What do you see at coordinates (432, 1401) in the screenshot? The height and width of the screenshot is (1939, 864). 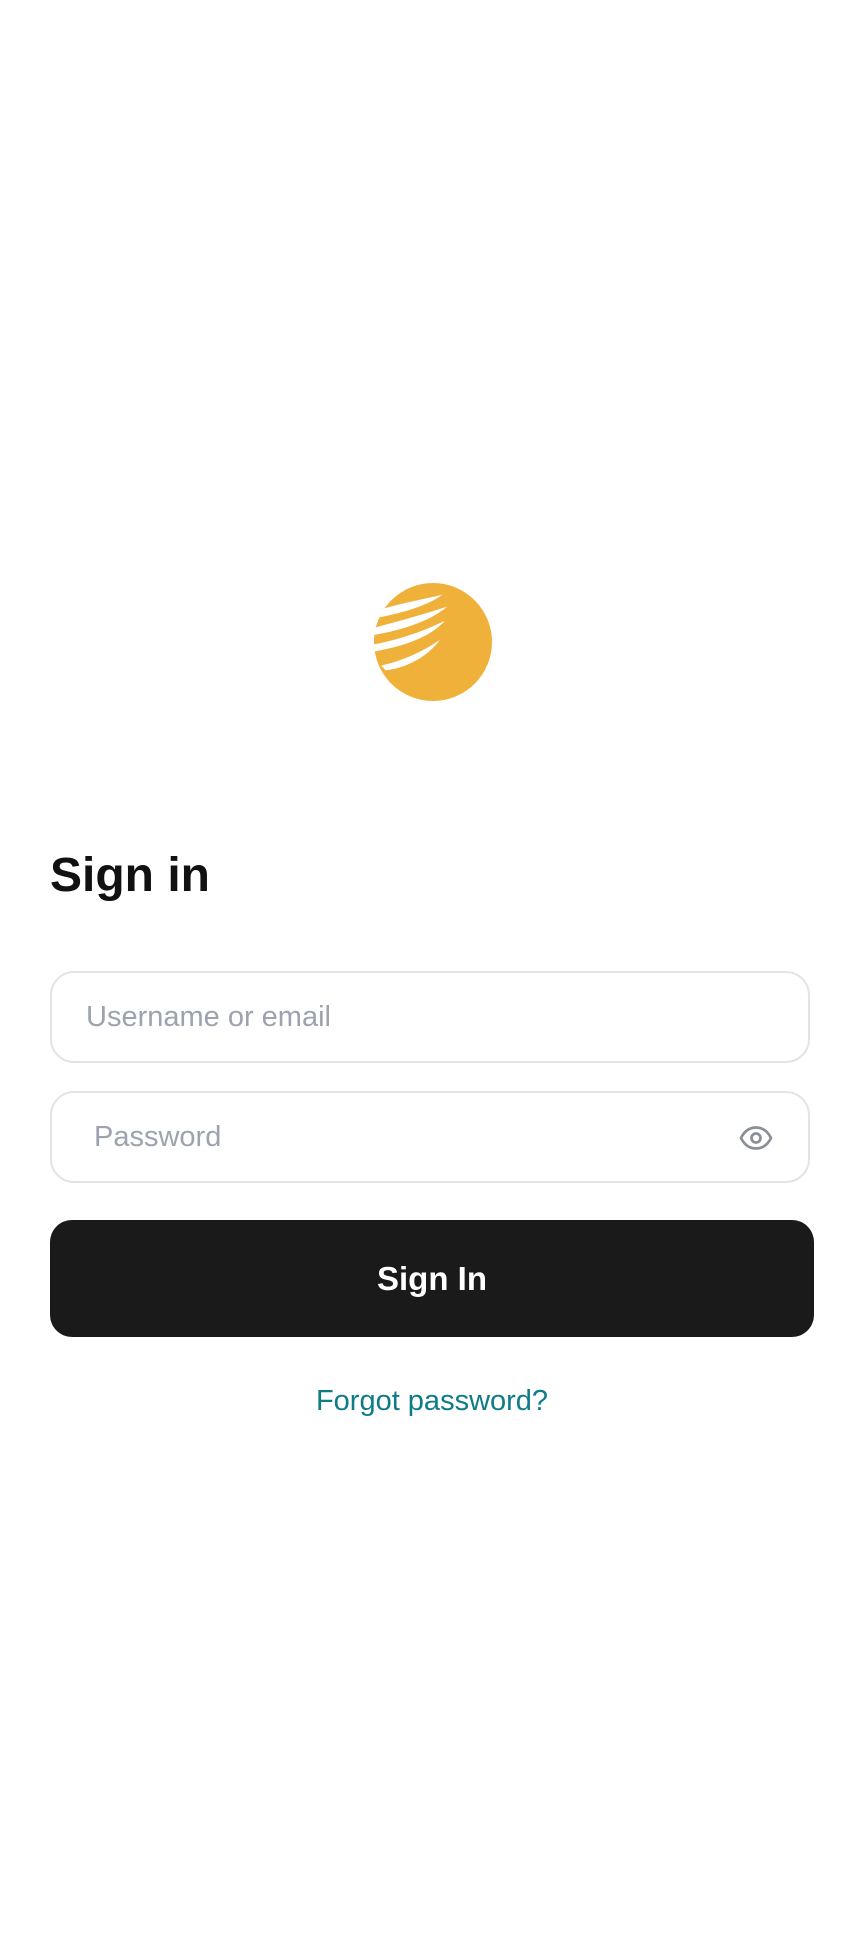 I see `forgot-password-link: Forgot password?` at bounding box center [432, 1401].